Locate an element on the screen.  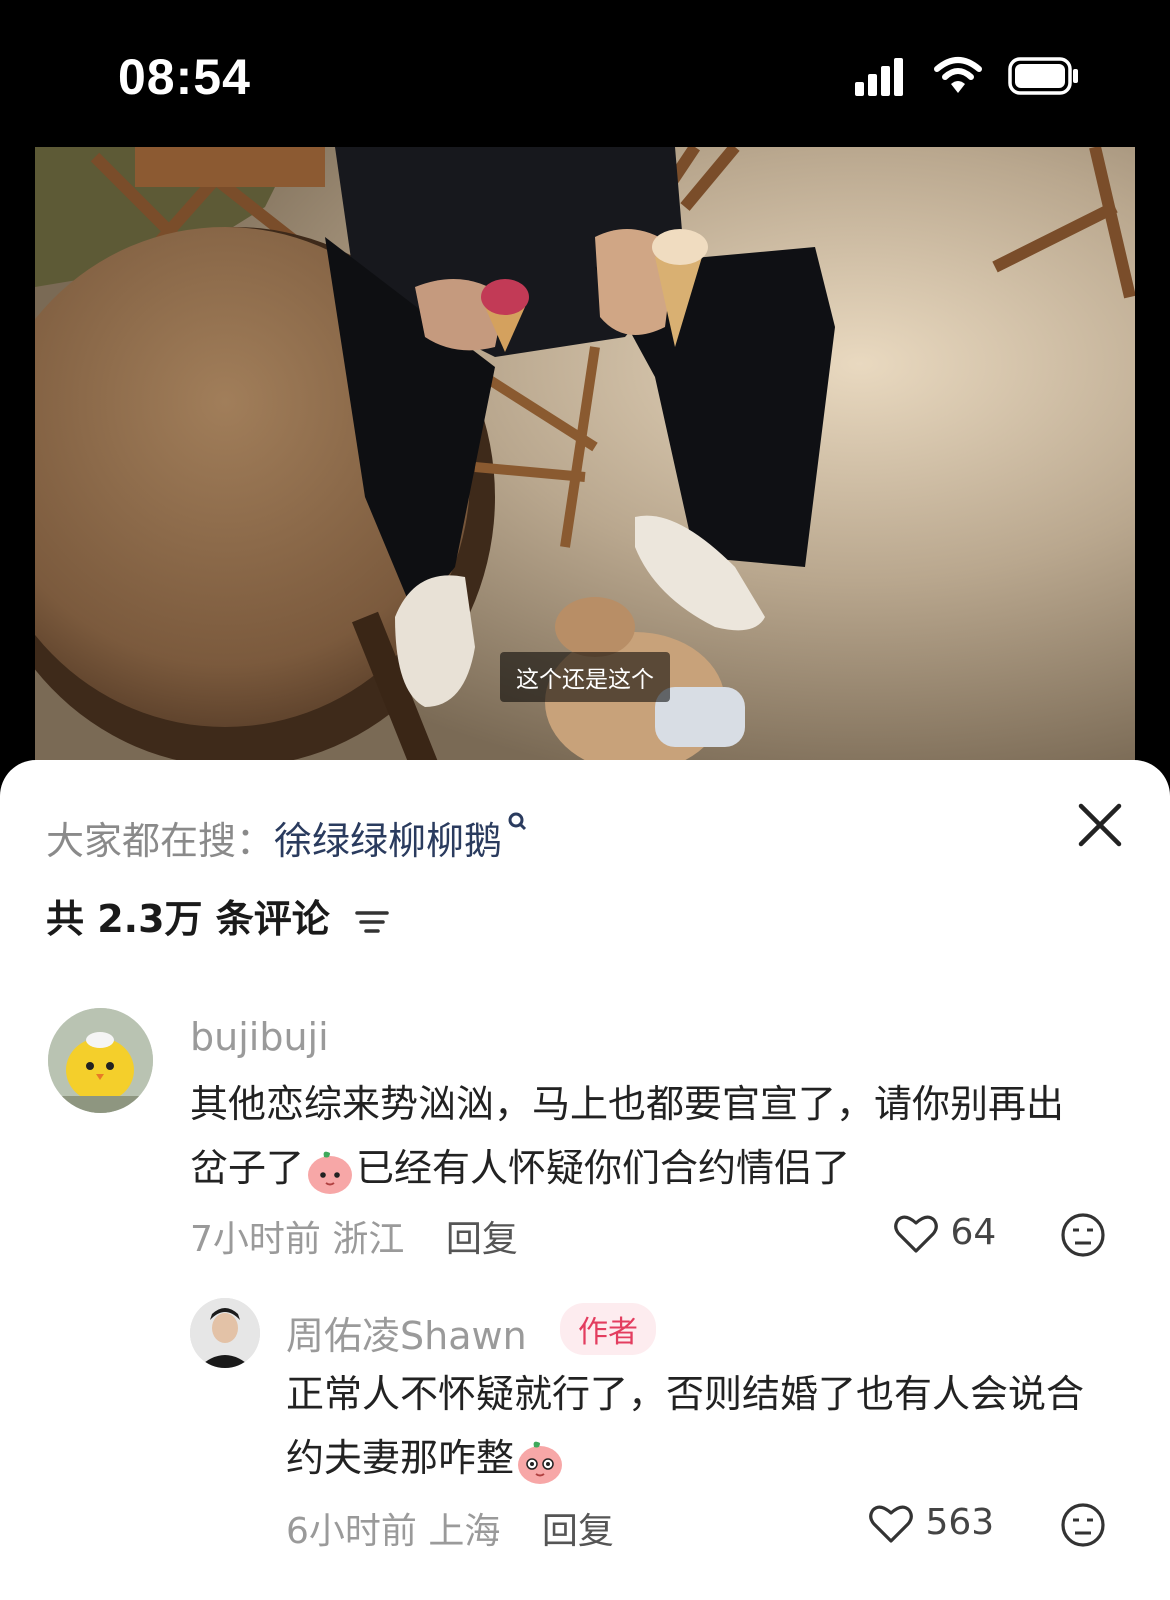
search-icon is located at coordinates (517, 821).